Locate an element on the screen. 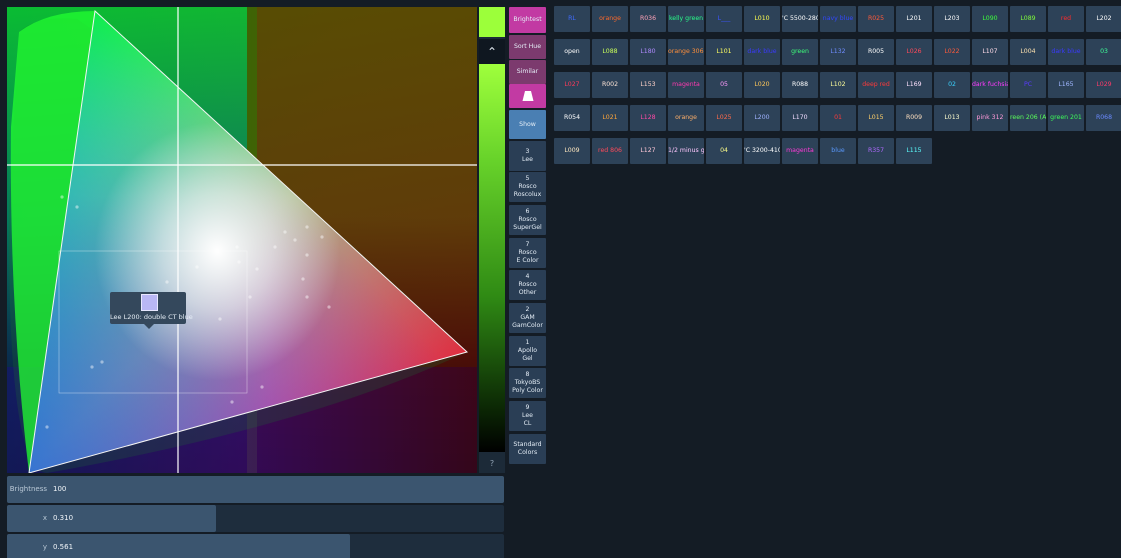 The height and width of the screenshot is (558, 1121). filter-swatch: blue is located at coordinates (838, 151).